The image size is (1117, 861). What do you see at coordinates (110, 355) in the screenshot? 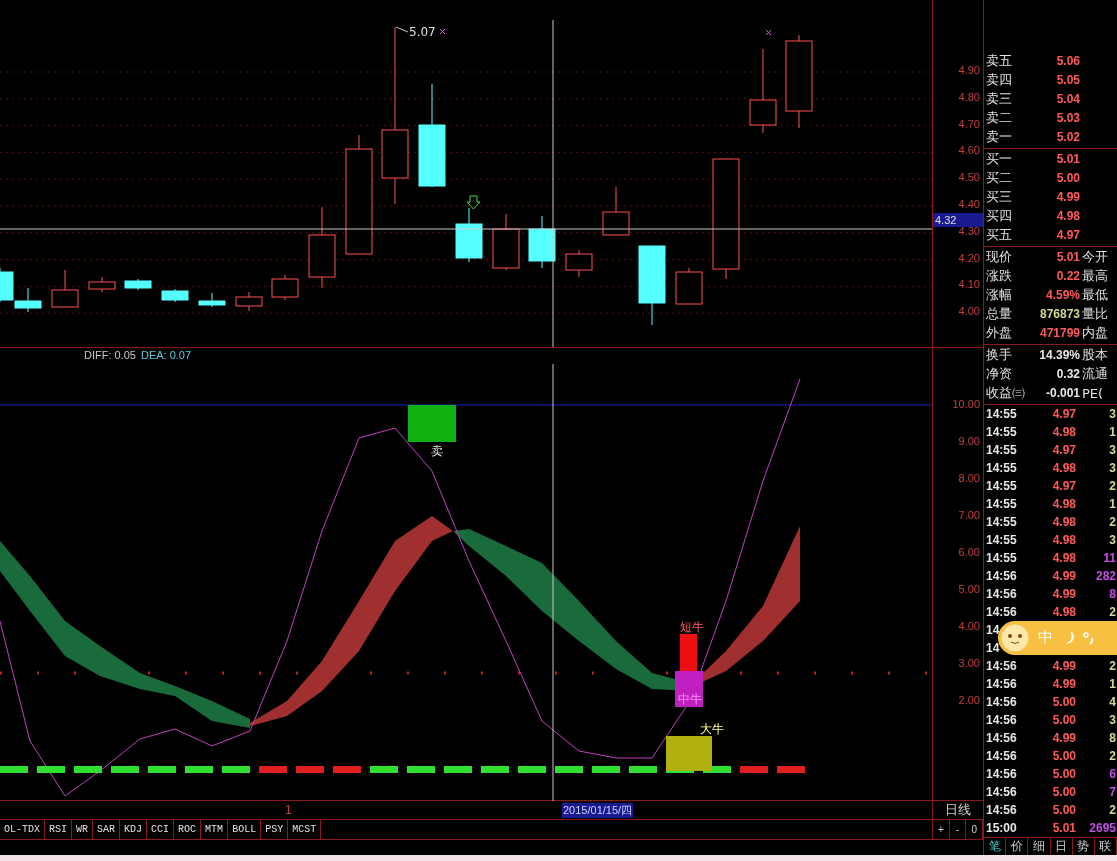
I see `indicator-legend: DIFF: 0.05` at bounding box center [110, 355].